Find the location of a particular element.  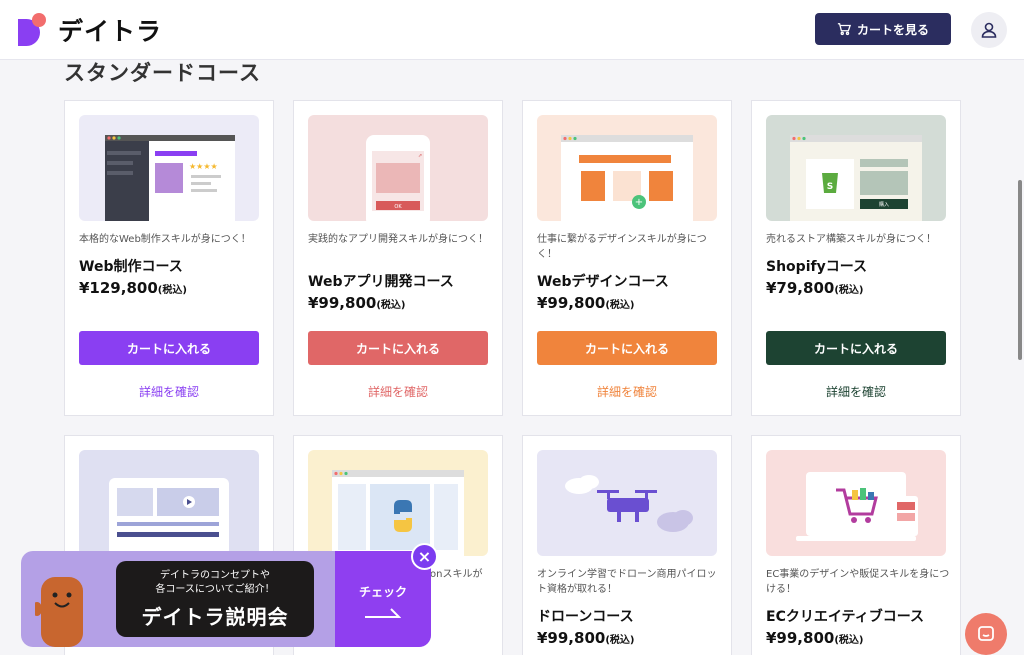

course-thumbnail: + is located at coordinates (627, 168).